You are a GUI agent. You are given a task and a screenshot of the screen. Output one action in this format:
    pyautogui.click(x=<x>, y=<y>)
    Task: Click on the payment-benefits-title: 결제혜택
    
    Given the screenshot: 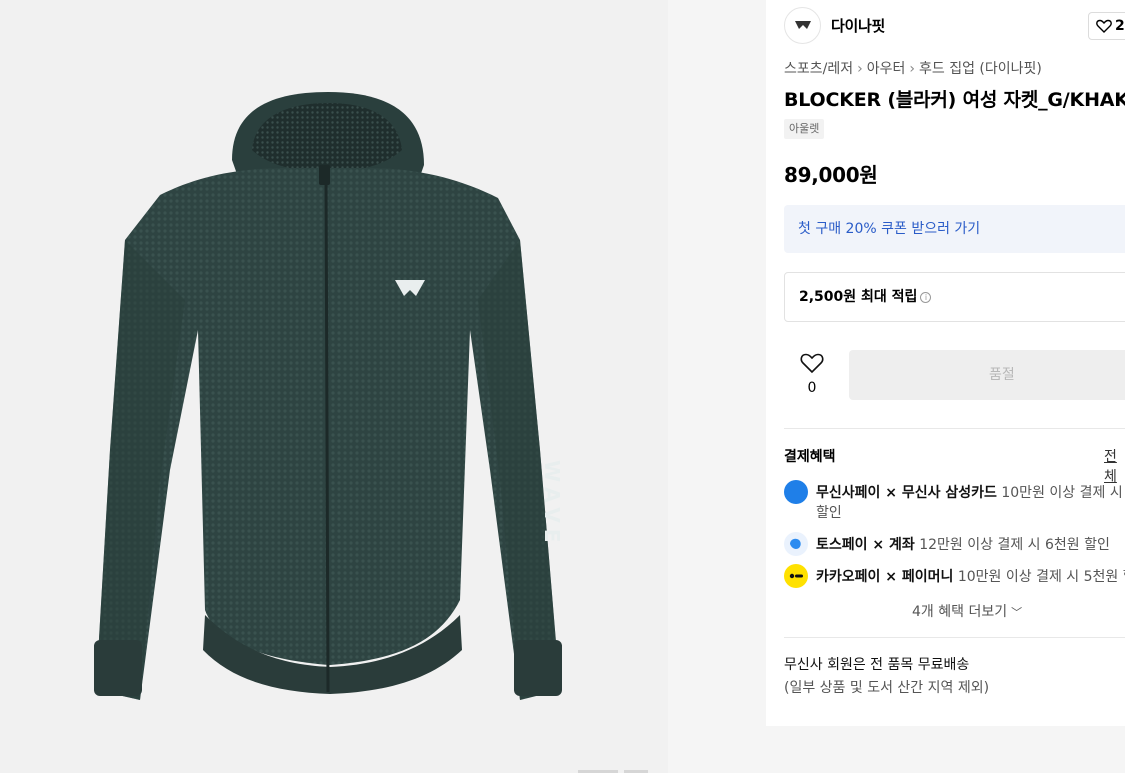 What is the action you would take?
    pyautogui.click(x=810, y=457)
    